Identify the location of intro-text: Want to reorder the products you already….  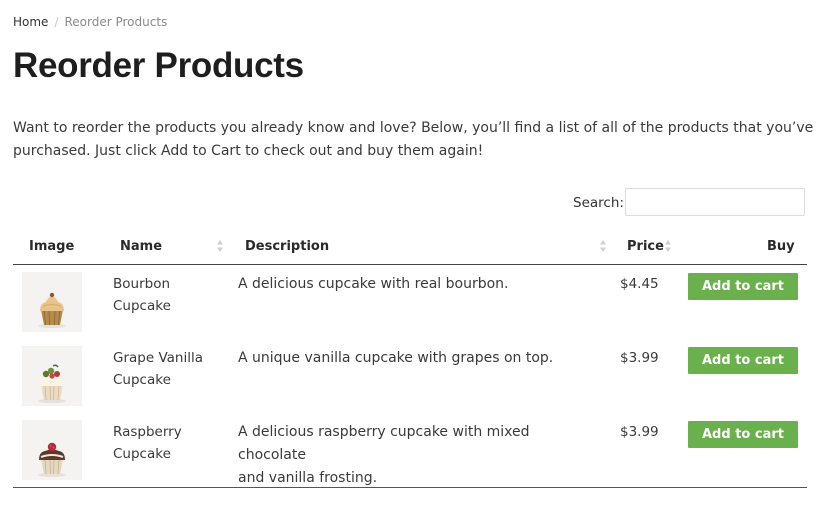
(413, 140).